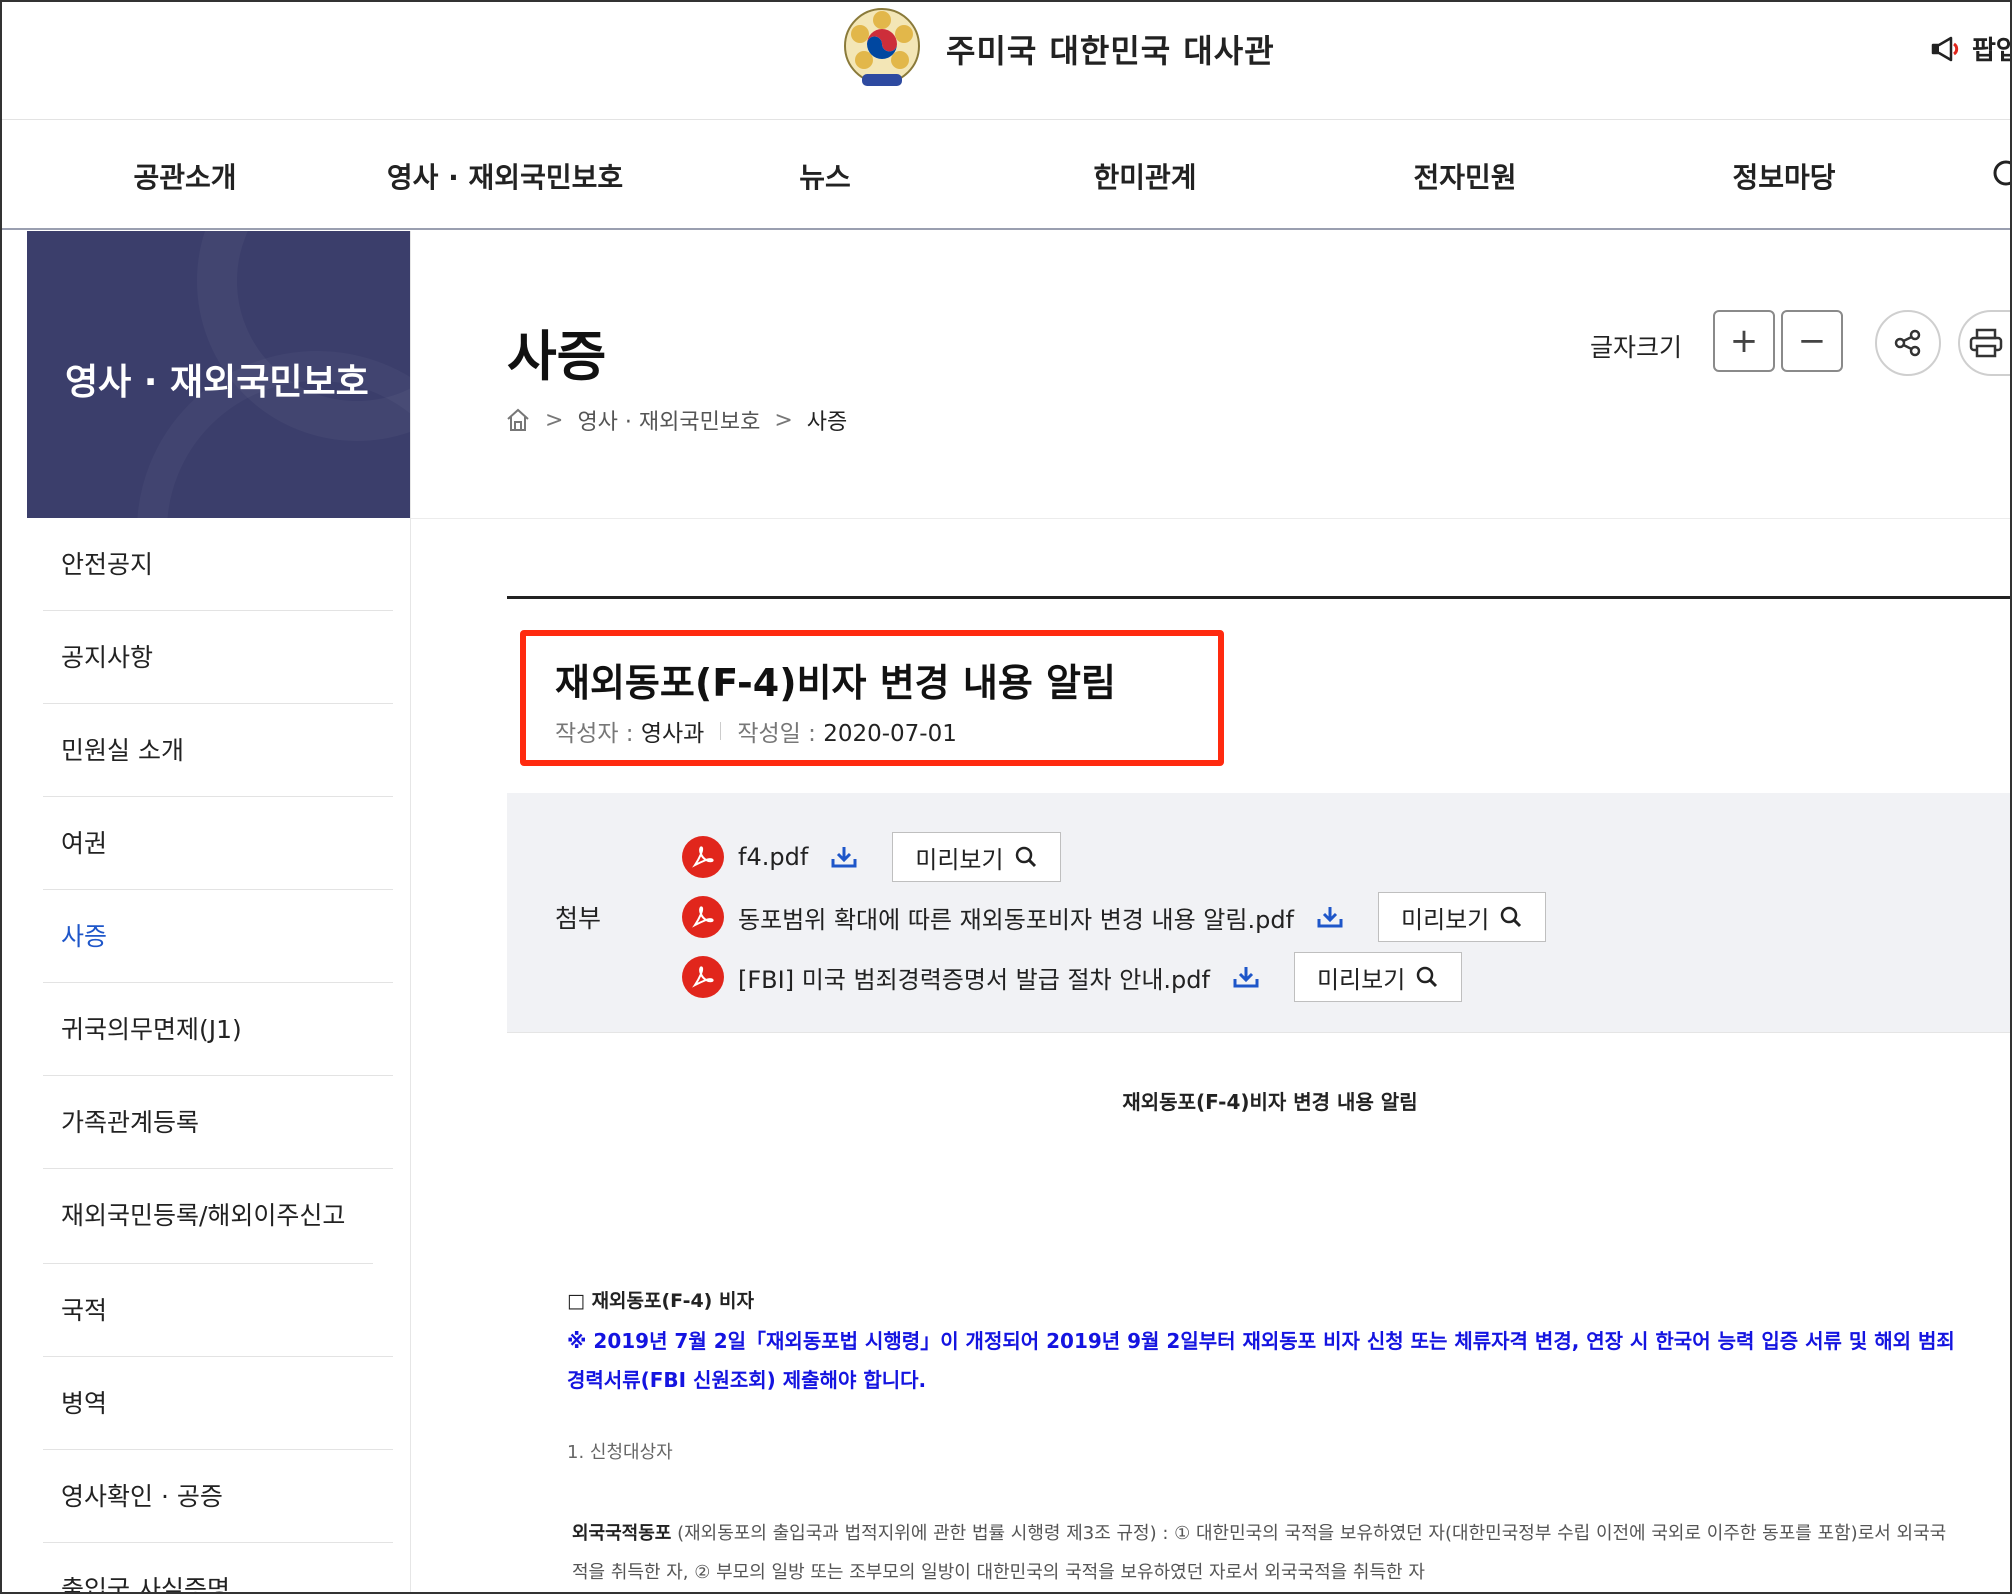  What do you see at coordinates (218, 1310) in the screenshot?
I see `sidebar-item-nationality: 국적` at bounding box center [218, 1310].